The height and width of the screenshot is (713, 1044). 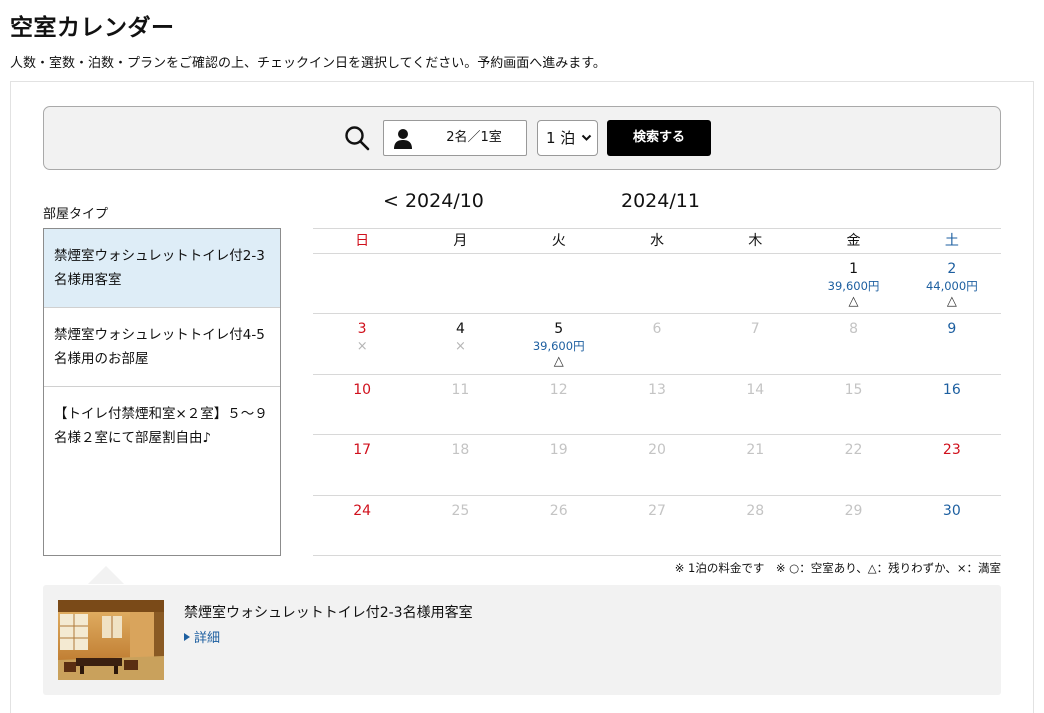 I want to click on calendar-day-cell: 30, so click(x=952, y=525).